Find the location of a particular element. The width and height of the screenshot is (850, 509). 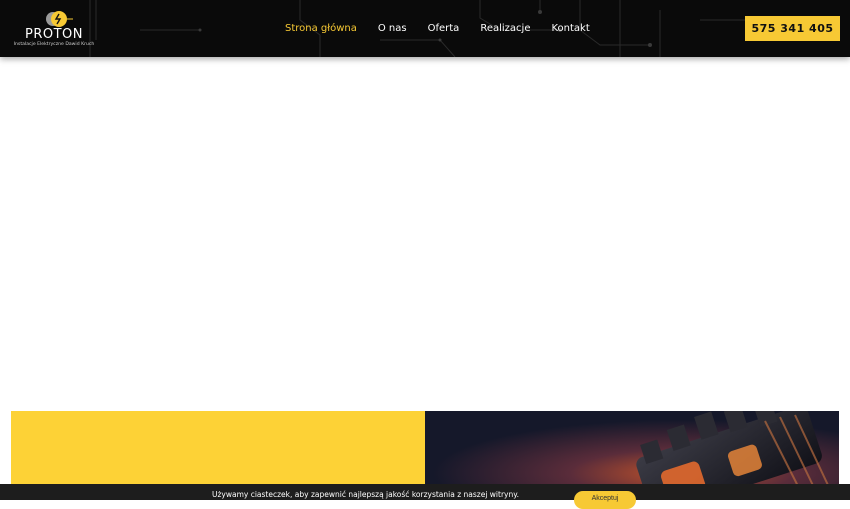

nav-item-offer: Oferta is located at coordinates (444, 28).